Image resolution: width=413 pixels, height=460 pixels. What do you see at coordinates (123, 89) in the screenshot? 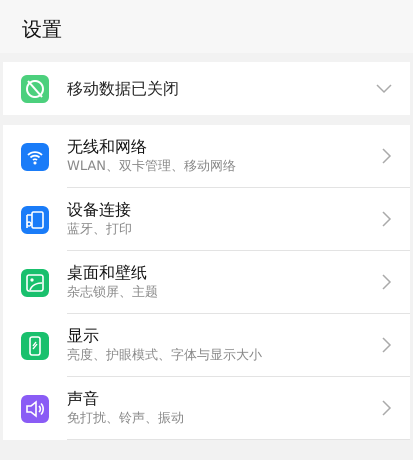
I see `mobile-data-label: 移动数据已关闭` at bounding box center [123, 89].